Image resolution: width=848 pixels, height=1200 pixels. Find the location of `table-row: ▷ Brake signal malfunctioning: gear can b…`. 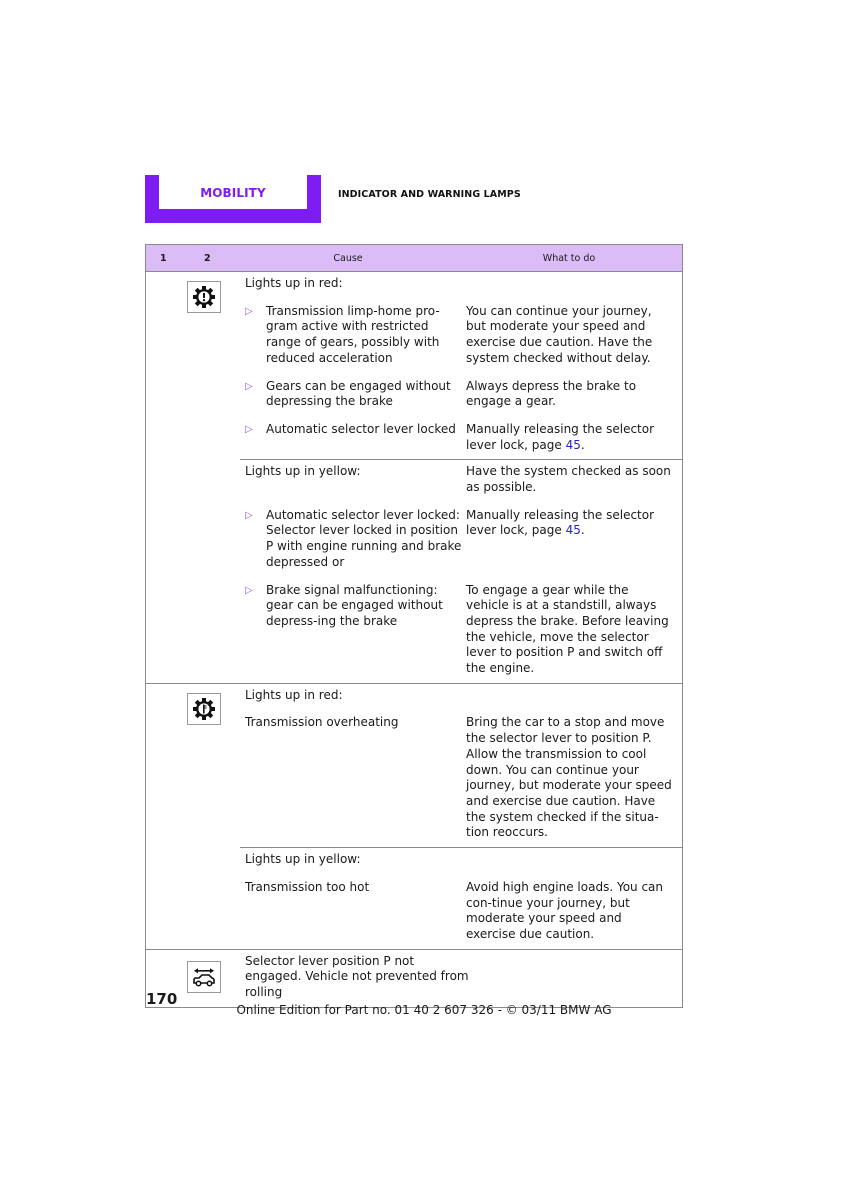

table-row: ▷ Brake signal malfunctioning: gear can b… is located at coordinates (457, 629).